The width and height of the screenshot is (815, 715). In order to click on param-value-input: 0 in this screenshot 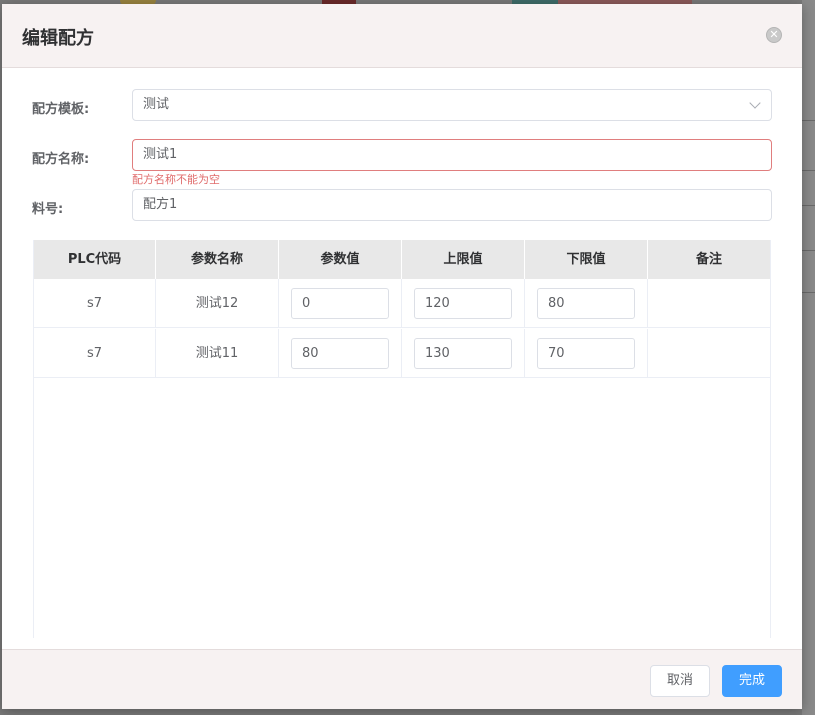, I will do `click(340, 303)`.